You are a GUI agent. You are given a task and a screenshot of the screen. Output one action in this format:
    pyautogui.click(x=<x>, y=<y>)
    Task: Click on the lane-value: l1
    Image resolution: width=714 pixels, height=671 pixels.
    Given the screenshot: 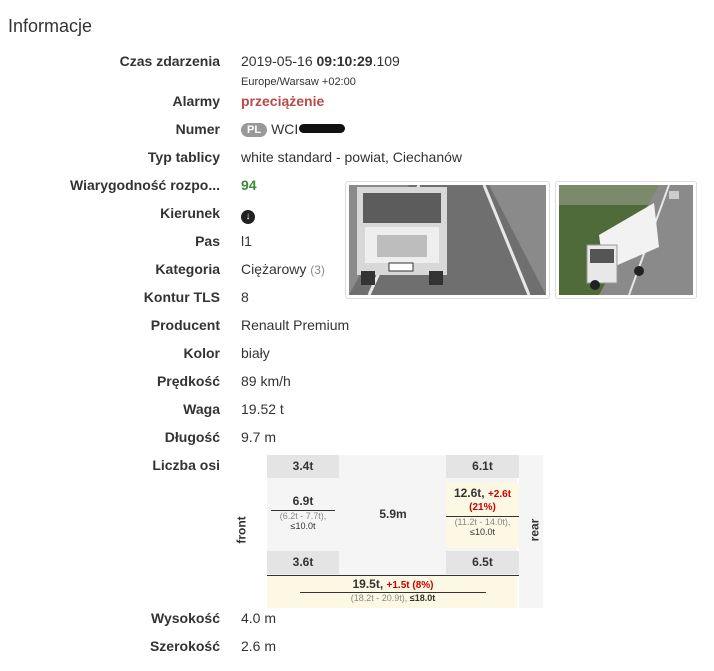 What is the action you would take?
    pyautogui.click(x=246, y=241)
    